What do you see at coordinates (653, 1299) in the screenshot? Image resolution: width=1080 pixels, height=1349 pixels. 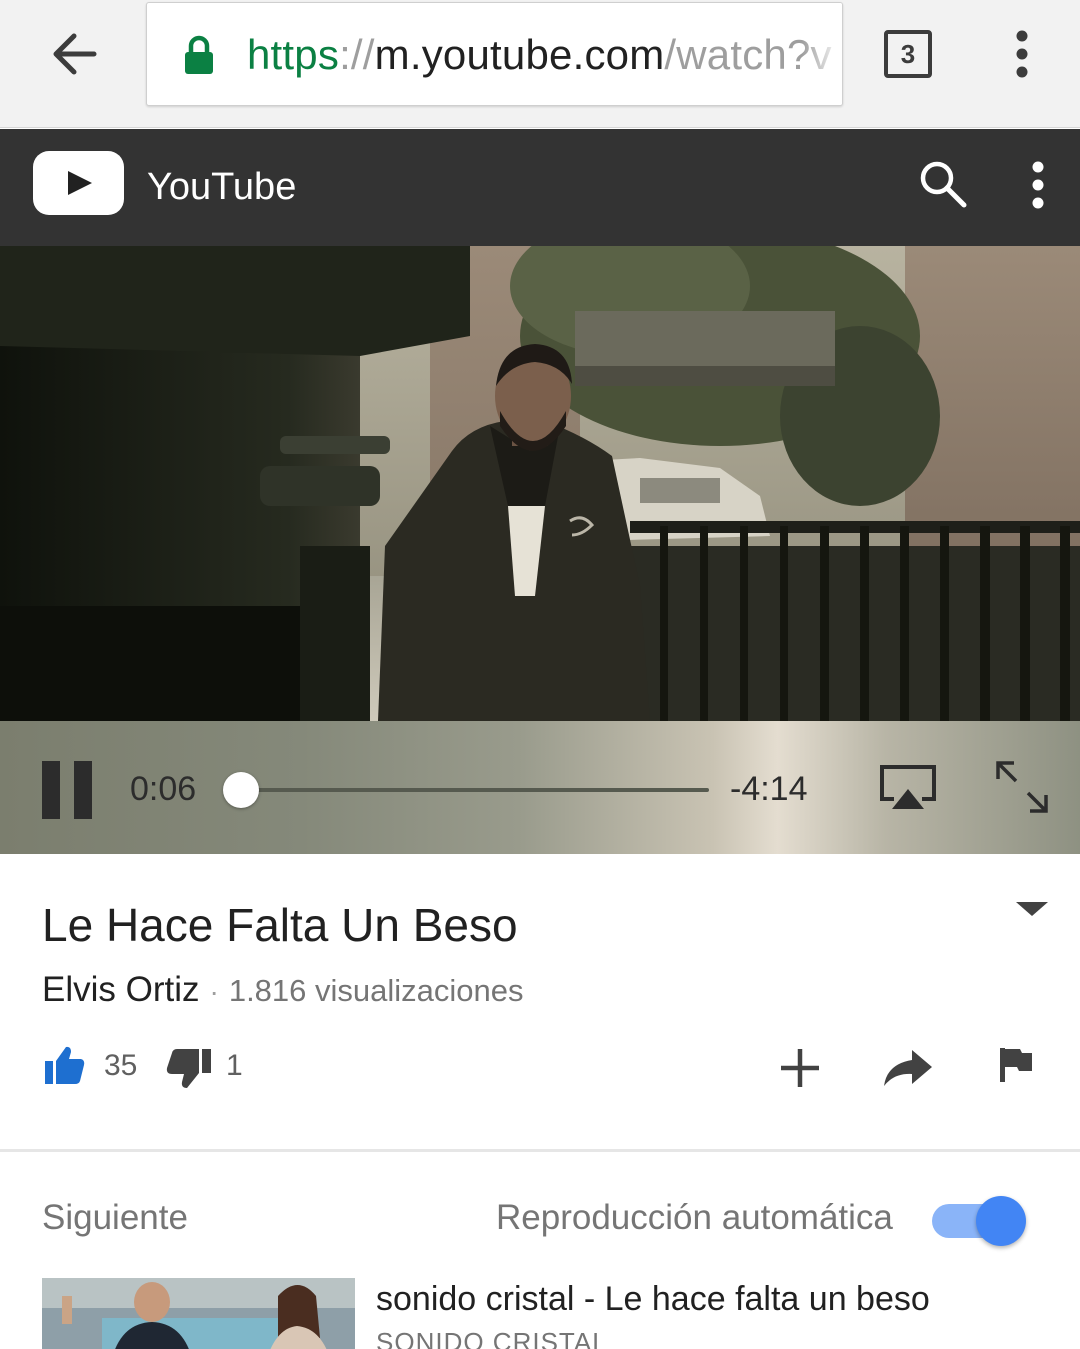 I see `next-video-title: sonido cristal - Le hace falta un beso` at bounding box center [653, 1299].